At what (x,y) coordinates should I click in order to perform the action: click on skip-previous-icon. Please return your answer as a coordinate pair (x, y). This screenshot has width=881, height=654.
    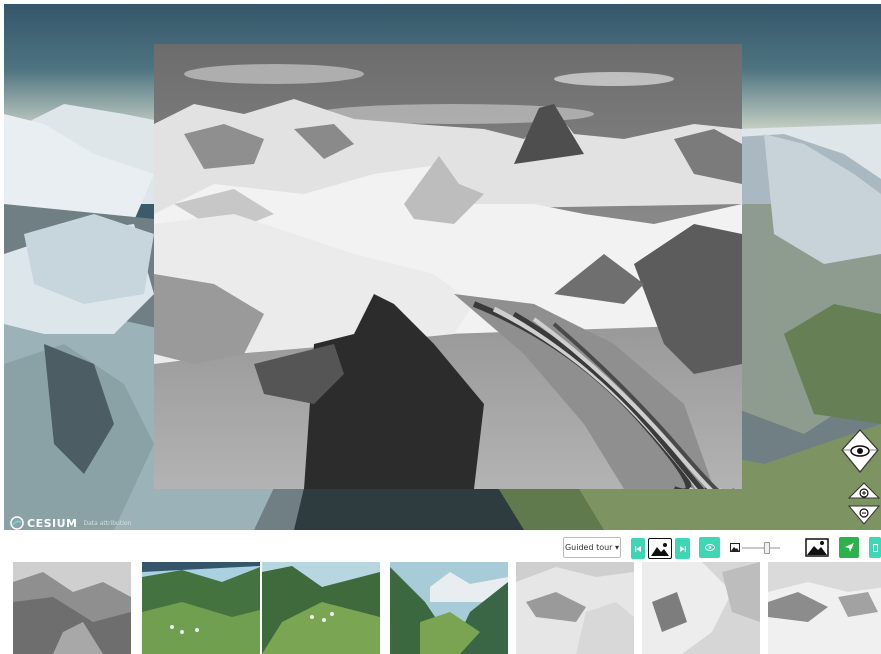
    Looking at the image, I should click on (638, 548).